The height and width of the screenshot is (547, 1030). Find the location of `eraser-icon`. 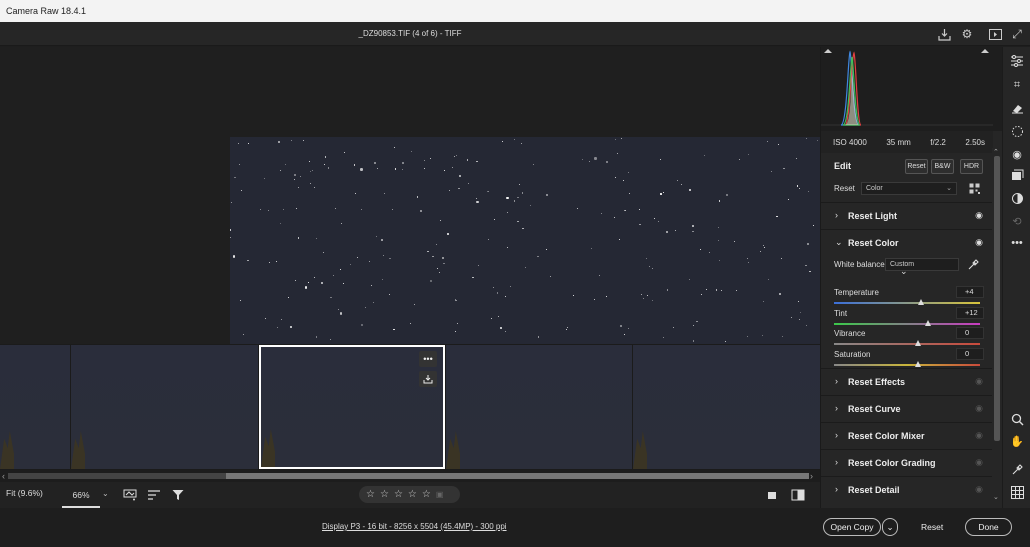

eraser-icon is located at coordinates (1017, 108).